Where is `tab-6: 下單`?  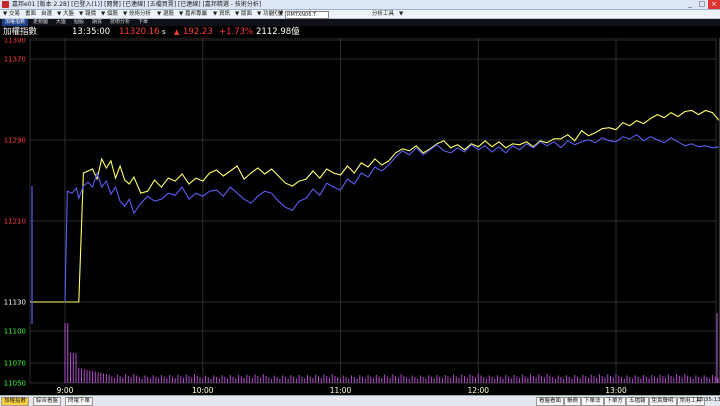 tab-6: 下單 is located at coordinates (143, 22).